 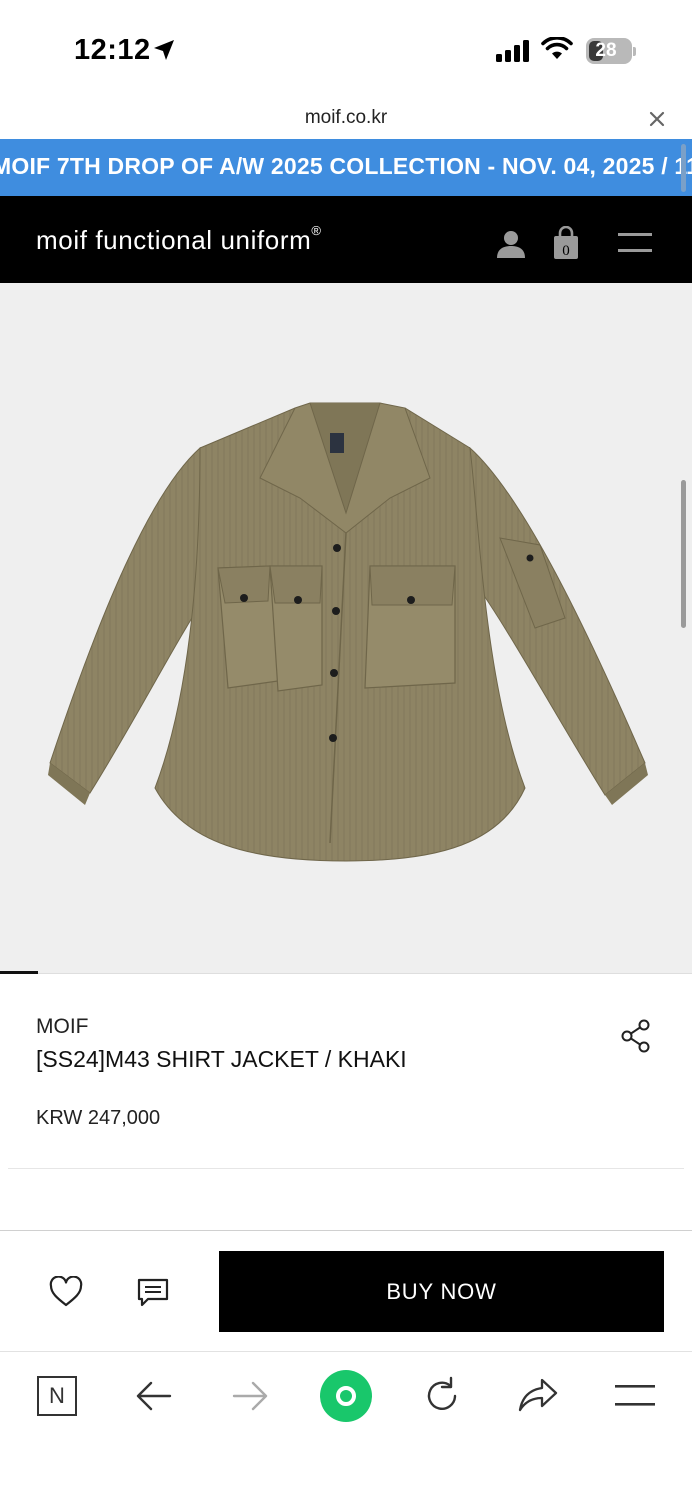 I want to click on product-price: KRW 247,000, so click(x=98, y=1118).